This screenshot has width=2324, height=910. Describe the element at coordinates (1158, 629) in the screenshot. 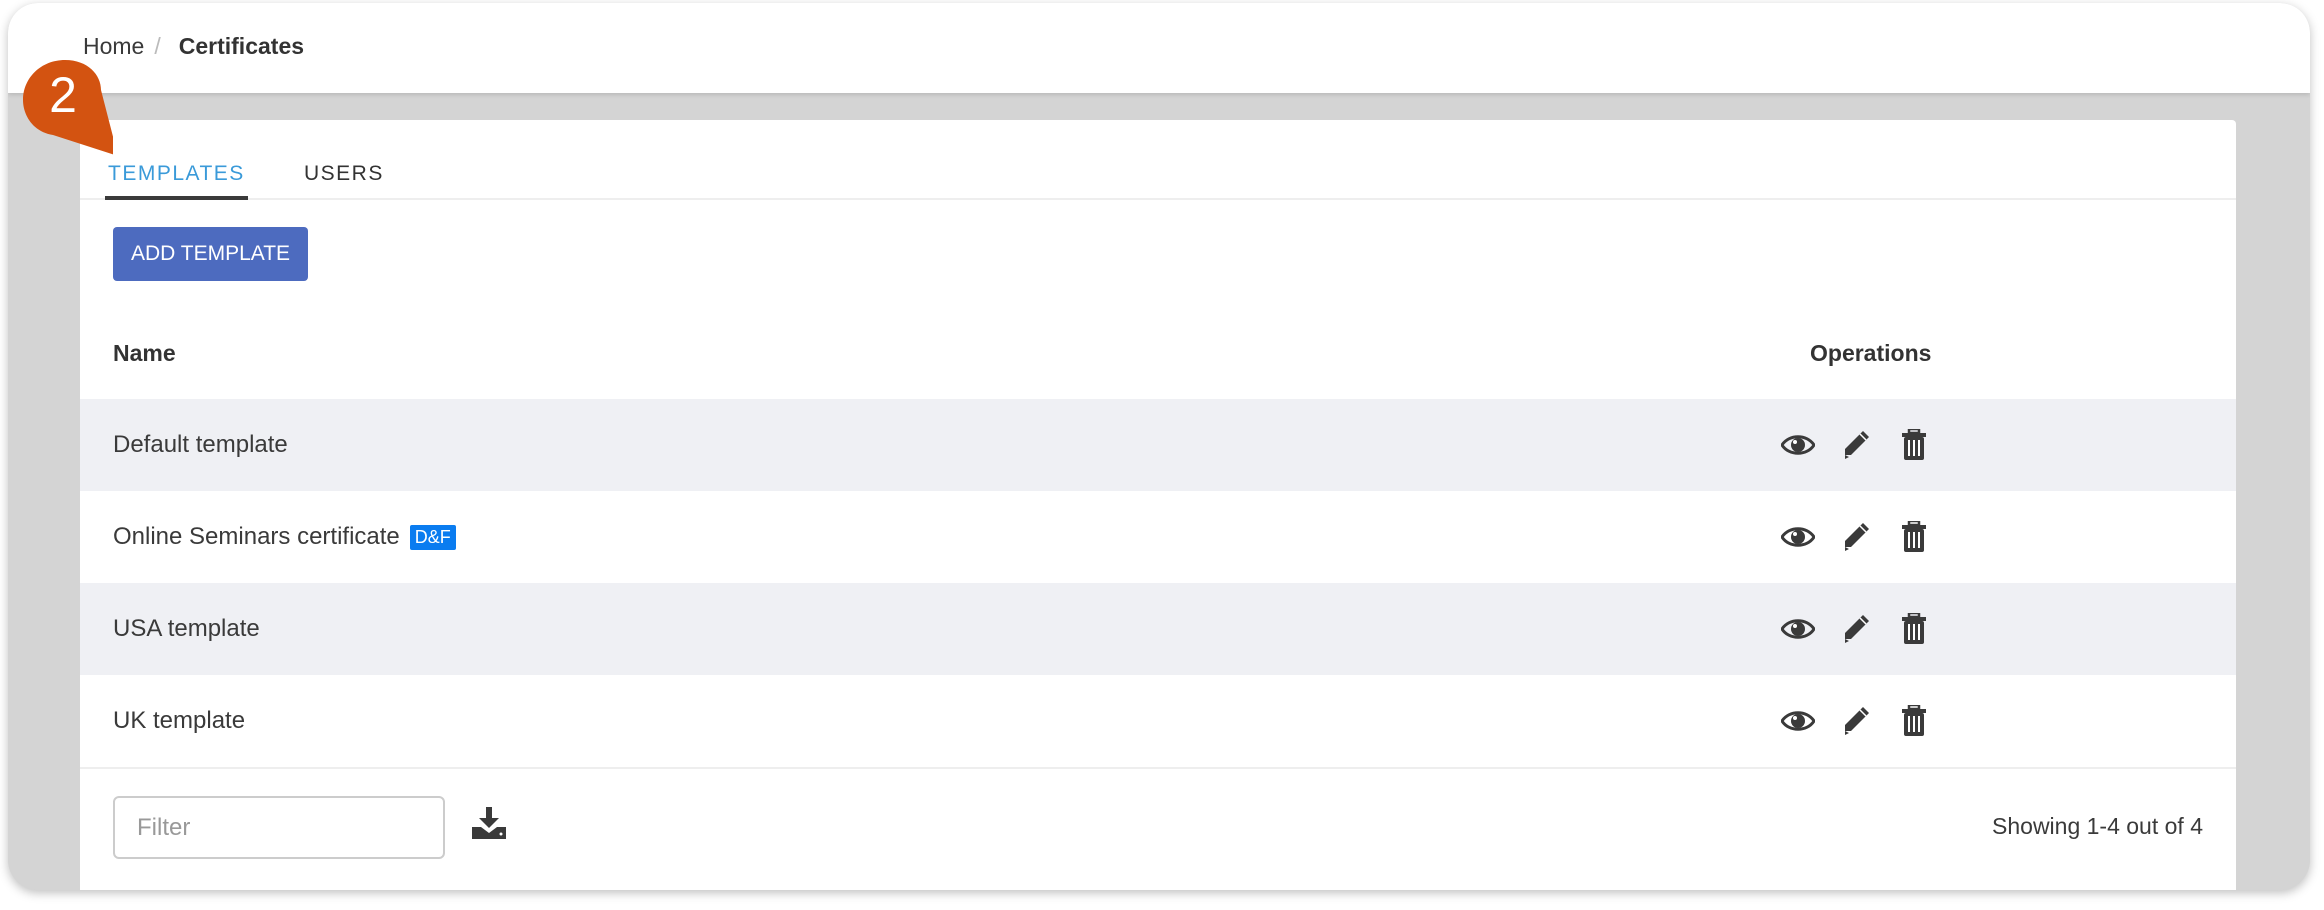

I see `table-row: USA template` at that location.